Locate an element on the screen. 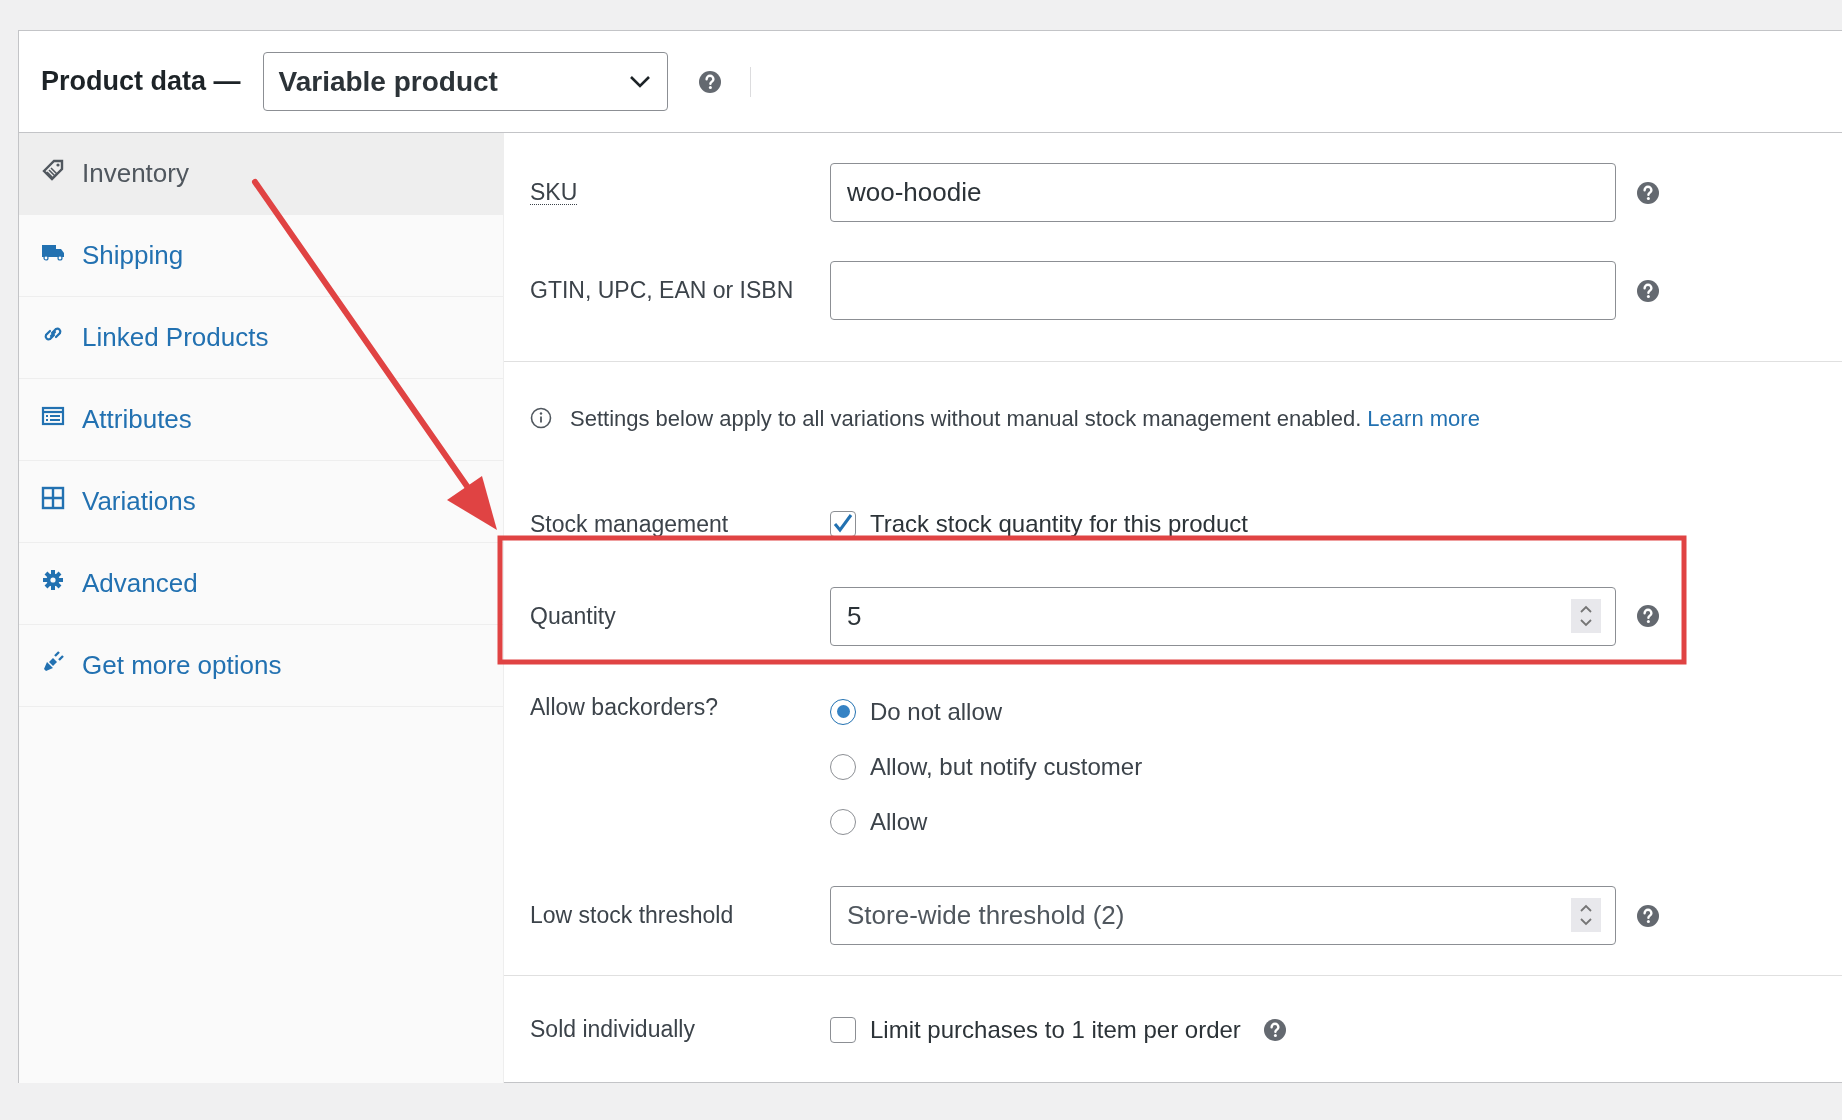 The height and width of the screenshot is (1120, 1842). field-label: Low stock threshold is located at coordinates (632, 916).